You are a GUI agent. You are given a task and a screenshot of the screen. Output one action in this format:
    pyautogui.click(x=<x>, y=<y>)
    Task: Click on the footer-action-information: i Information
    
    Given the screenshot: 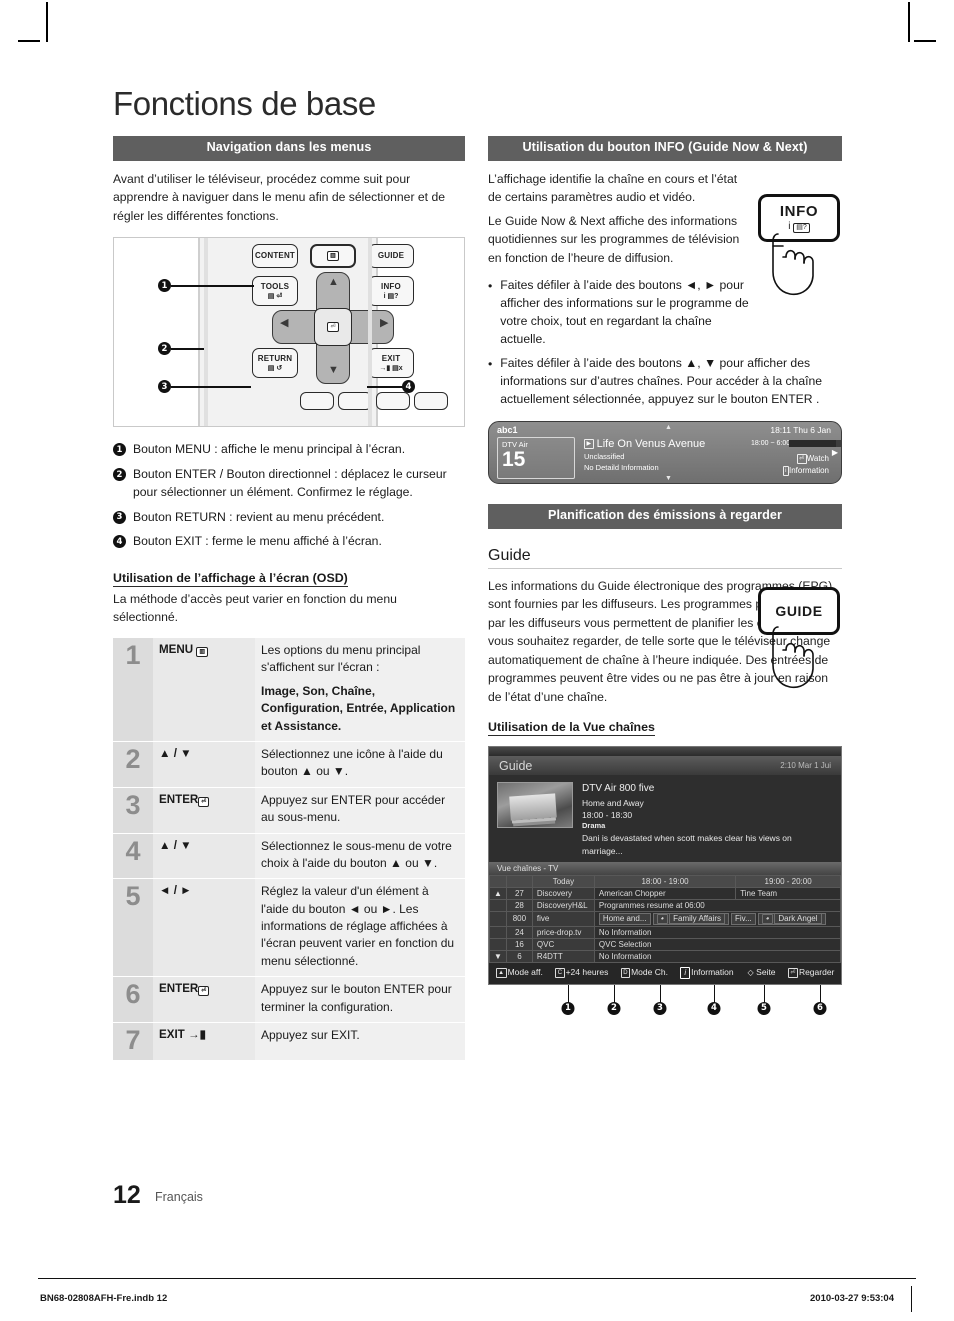 What is the action you would take?
    pyautogui.click(x=707, y=972)
    